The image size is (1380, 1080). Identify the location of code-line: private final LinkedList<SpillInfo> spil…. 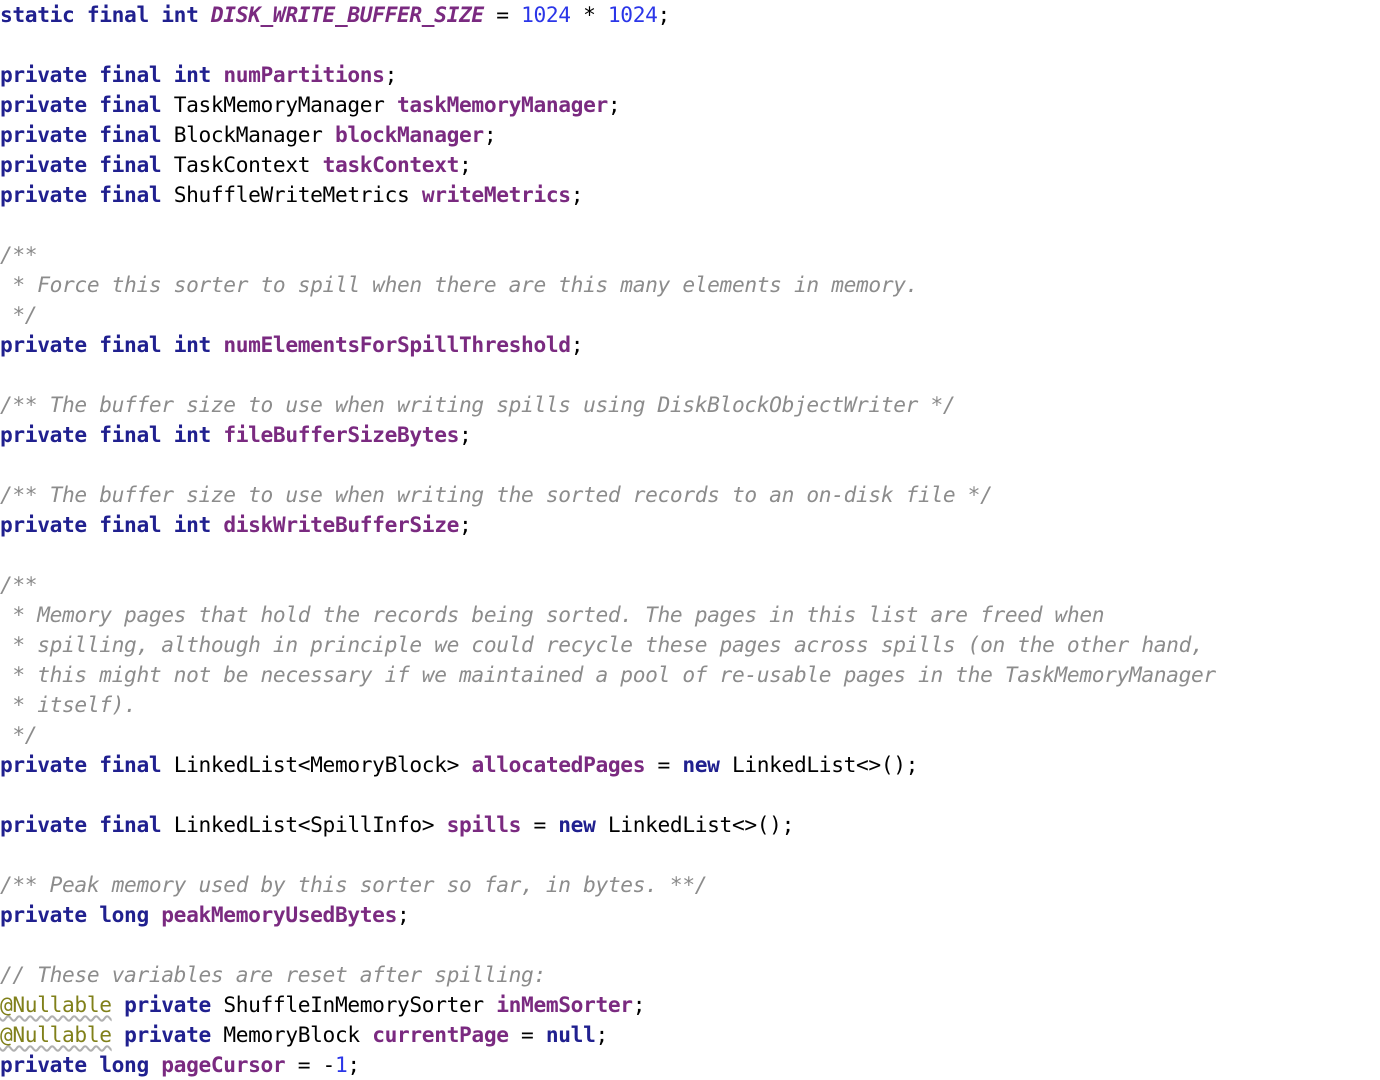
(690, 825).